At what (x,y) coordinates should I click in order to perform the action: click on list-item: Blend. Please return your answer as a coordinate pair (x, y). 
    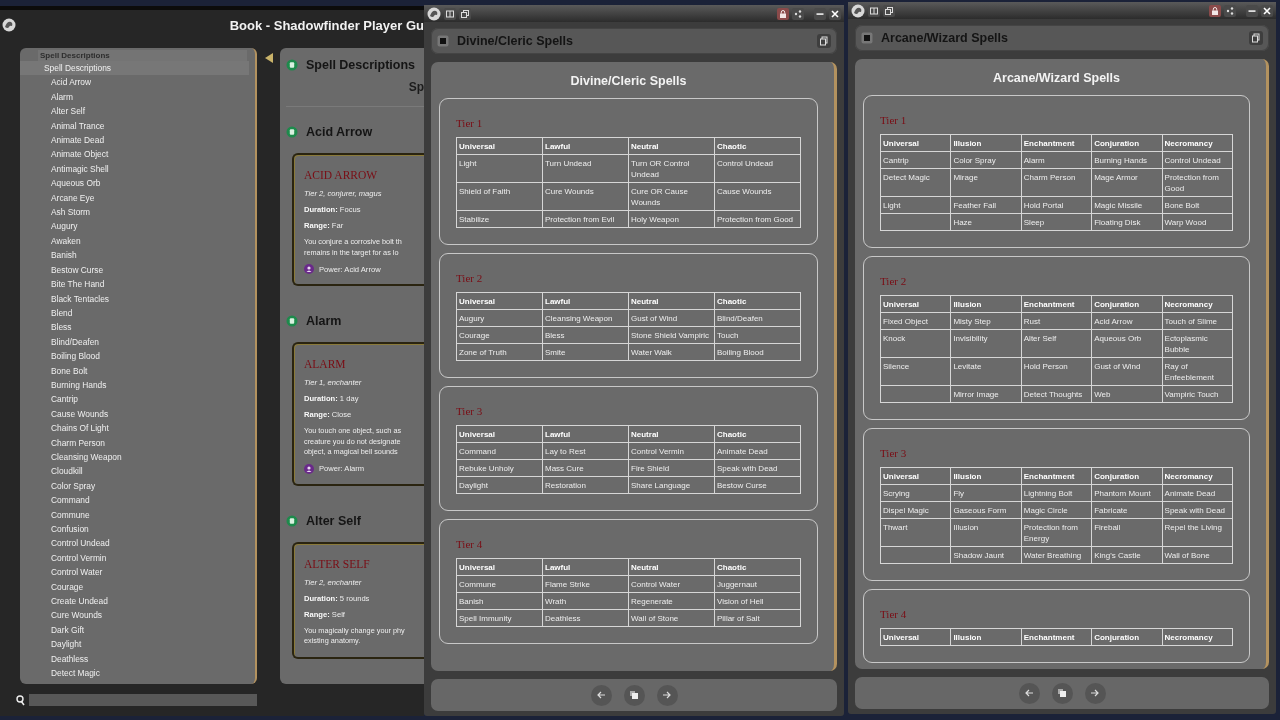
    Looking at the image, I should click on (137, 313).